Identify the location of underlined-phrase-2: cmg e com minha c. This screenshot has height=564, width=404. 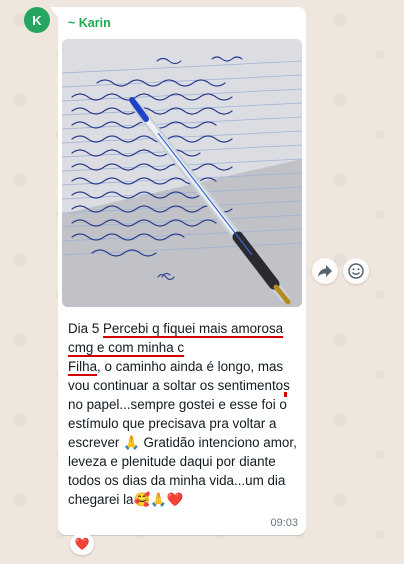
(126, 347).